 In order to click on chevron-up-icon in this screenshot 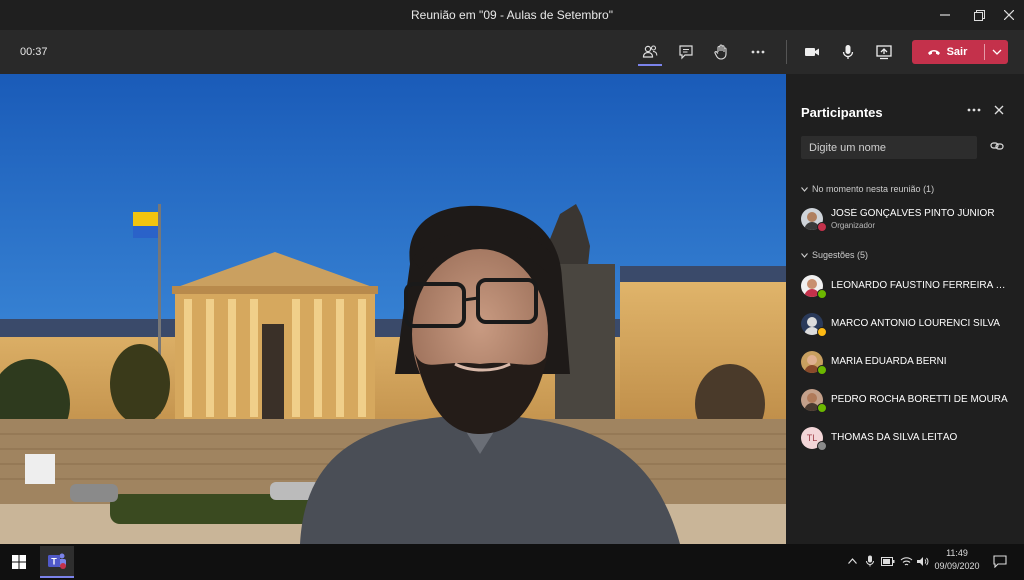, I will do `click(852, 561)`.